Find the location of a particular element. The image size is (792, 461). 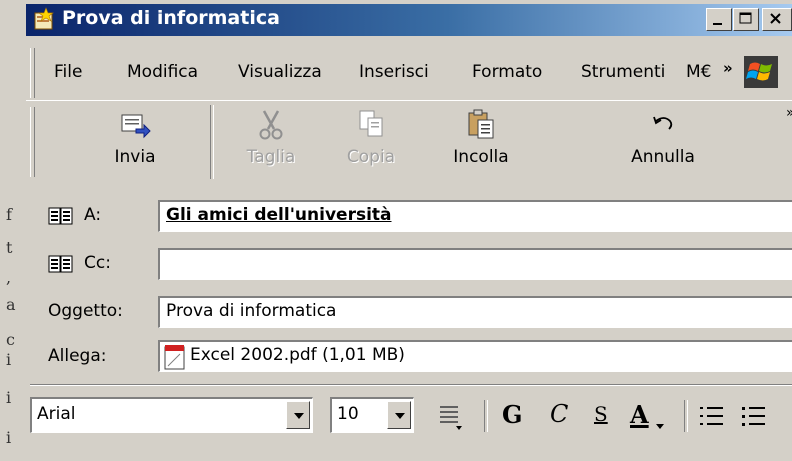

title-bar: Prova di informatica is located at coordinates (409, 20).